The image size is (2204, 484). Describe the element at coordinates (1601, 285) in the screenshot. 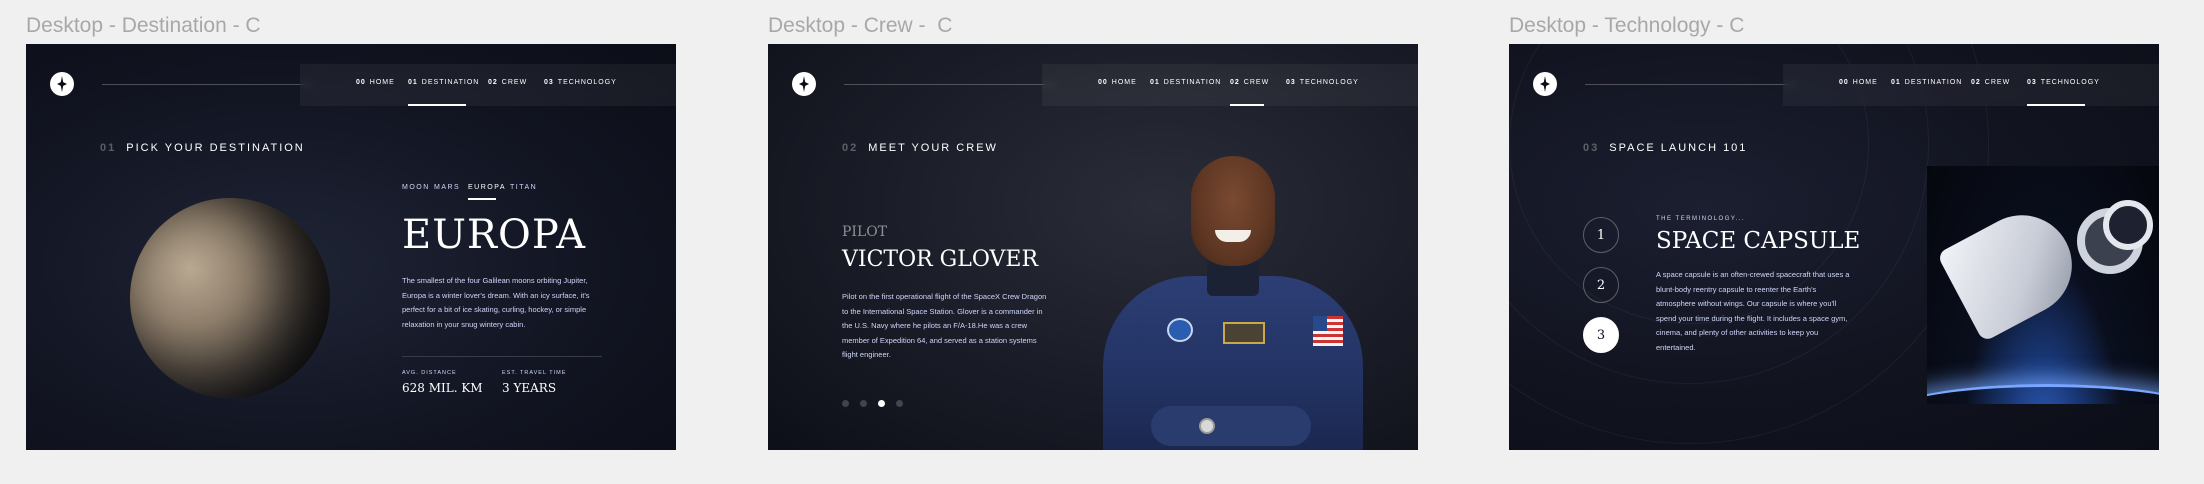

I see `step-button-2: 2` at that location.